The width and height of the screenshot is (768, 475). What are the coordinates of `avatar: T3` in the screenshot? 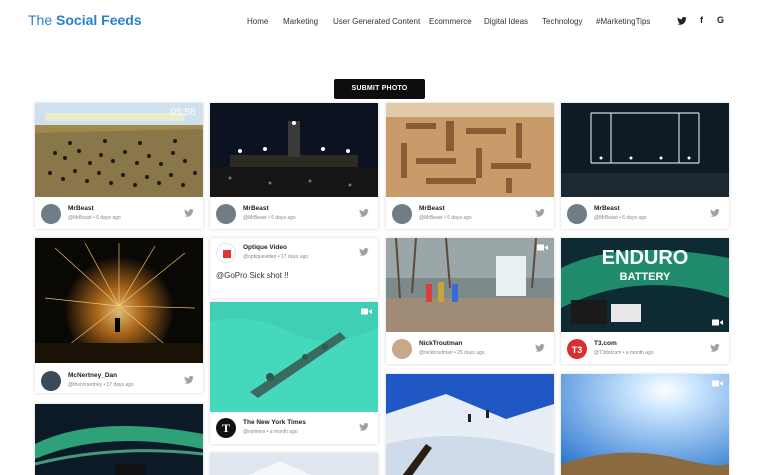 It's located at (577, 349).